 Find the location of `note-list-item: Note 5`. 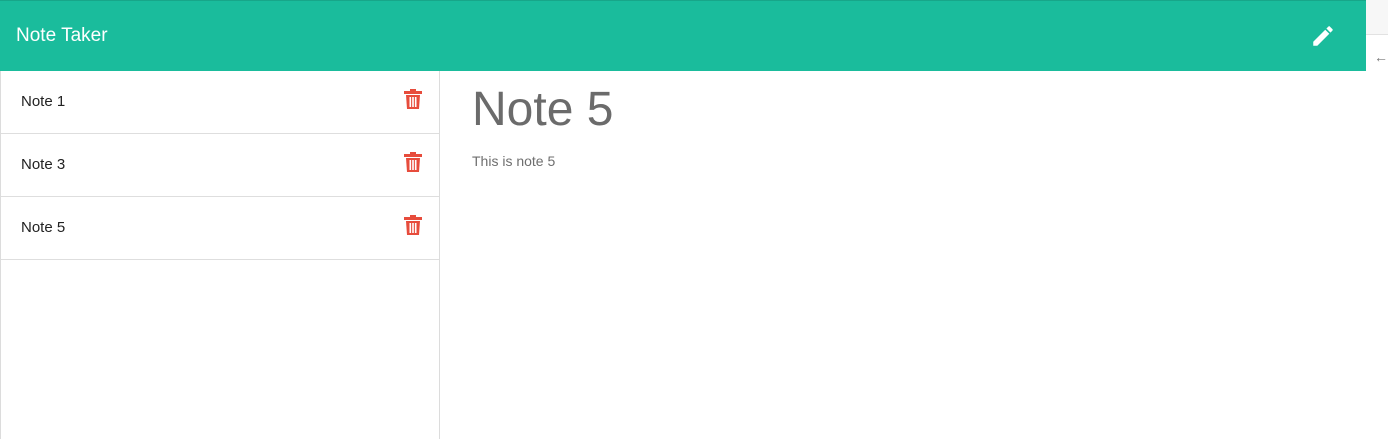

note-list-item: Note 5 is located at coordinates (220, 228).